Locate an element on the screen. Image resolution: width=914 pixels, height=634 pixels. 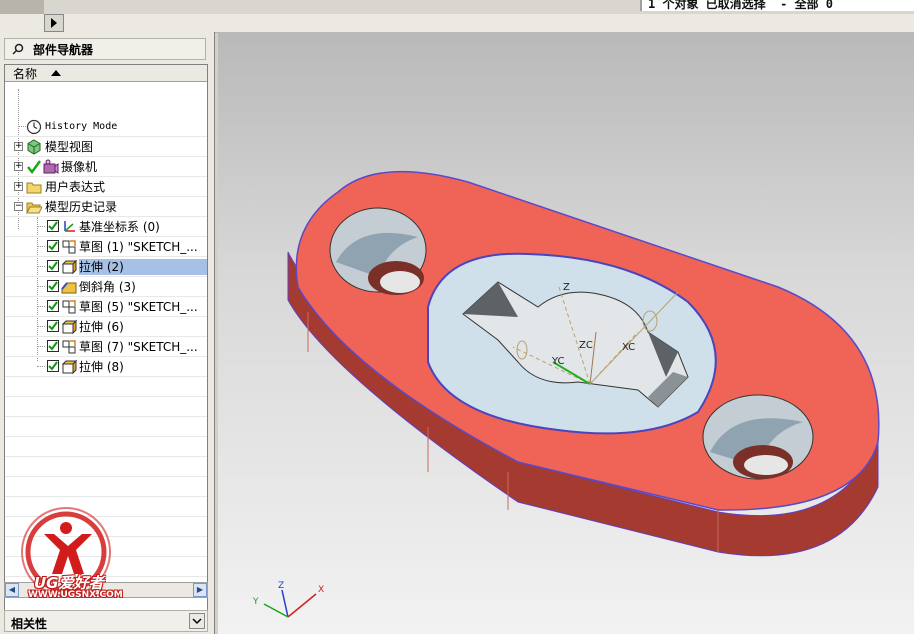
toolbar-edge is located at coordinates (22, 7).